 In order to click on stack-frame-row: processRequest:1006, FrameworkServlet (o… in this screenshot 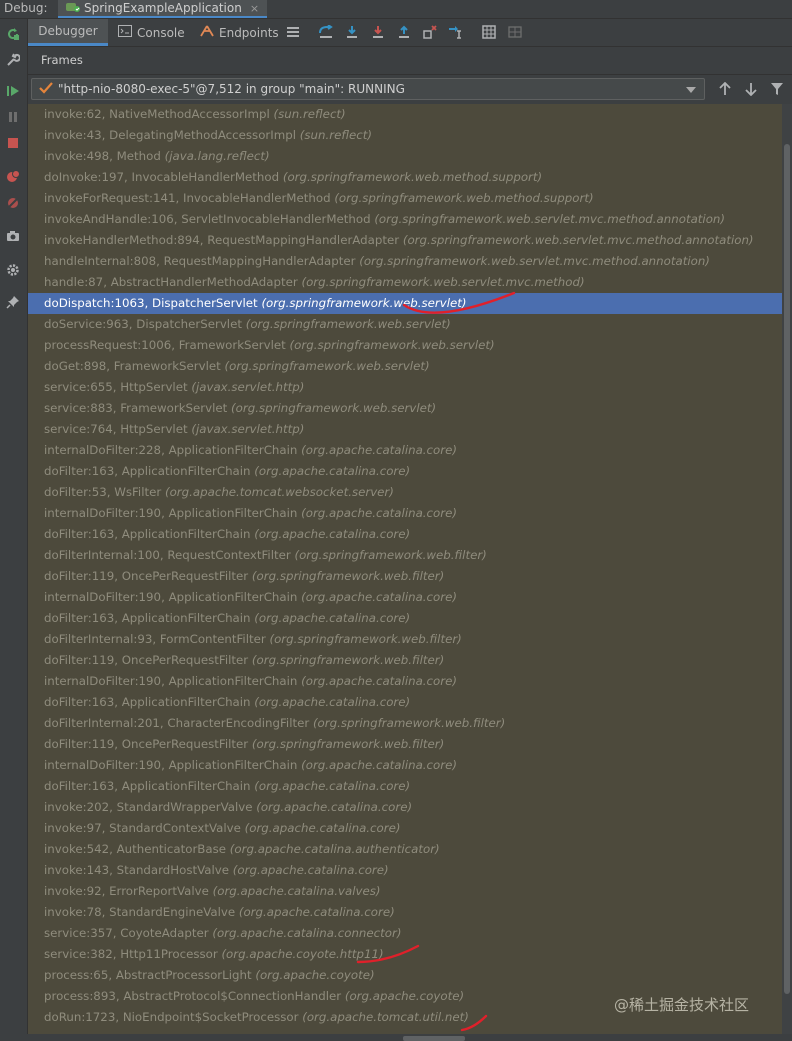, I will do `click(405, 345)`.